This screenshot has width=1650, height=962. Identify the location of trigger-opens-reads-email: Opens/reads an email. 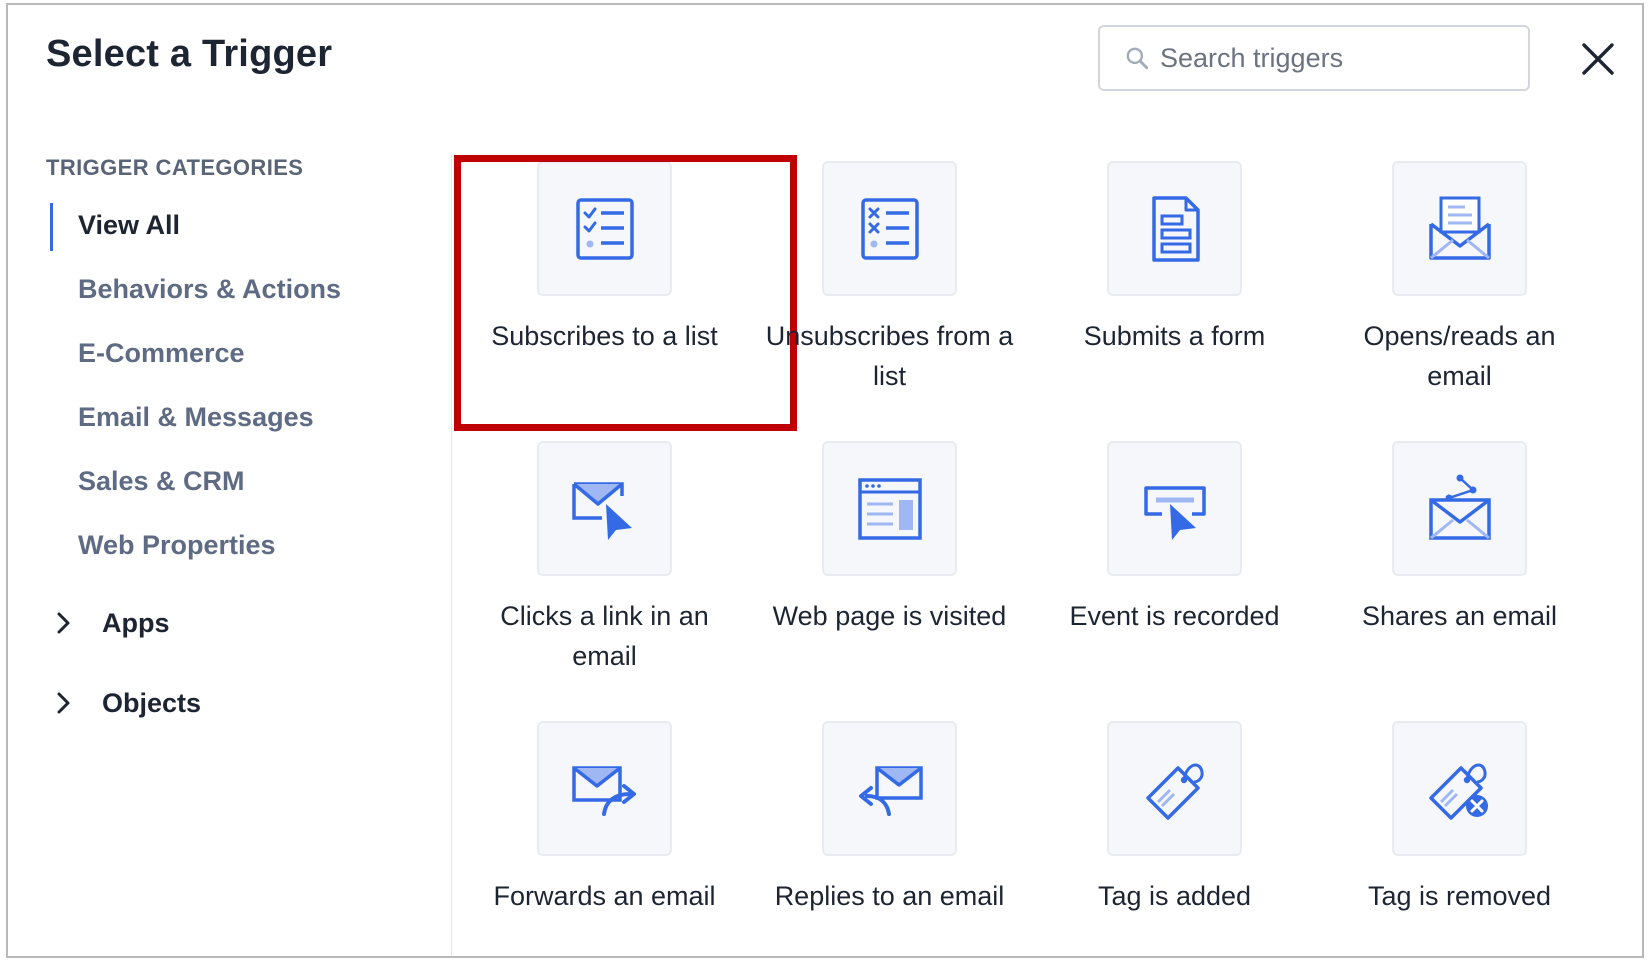
(1459, 295).